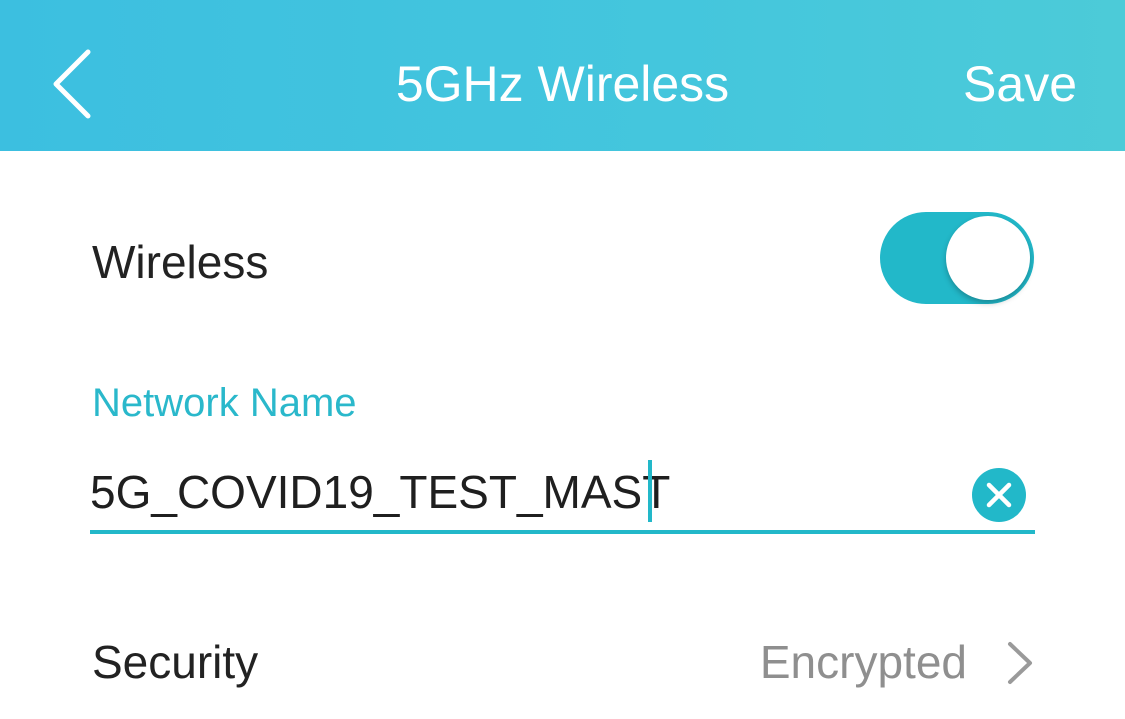  What do you see at coordinates (520, 492) in the screenshot?
I see `network-name-input` at bounding box center [520, 492].